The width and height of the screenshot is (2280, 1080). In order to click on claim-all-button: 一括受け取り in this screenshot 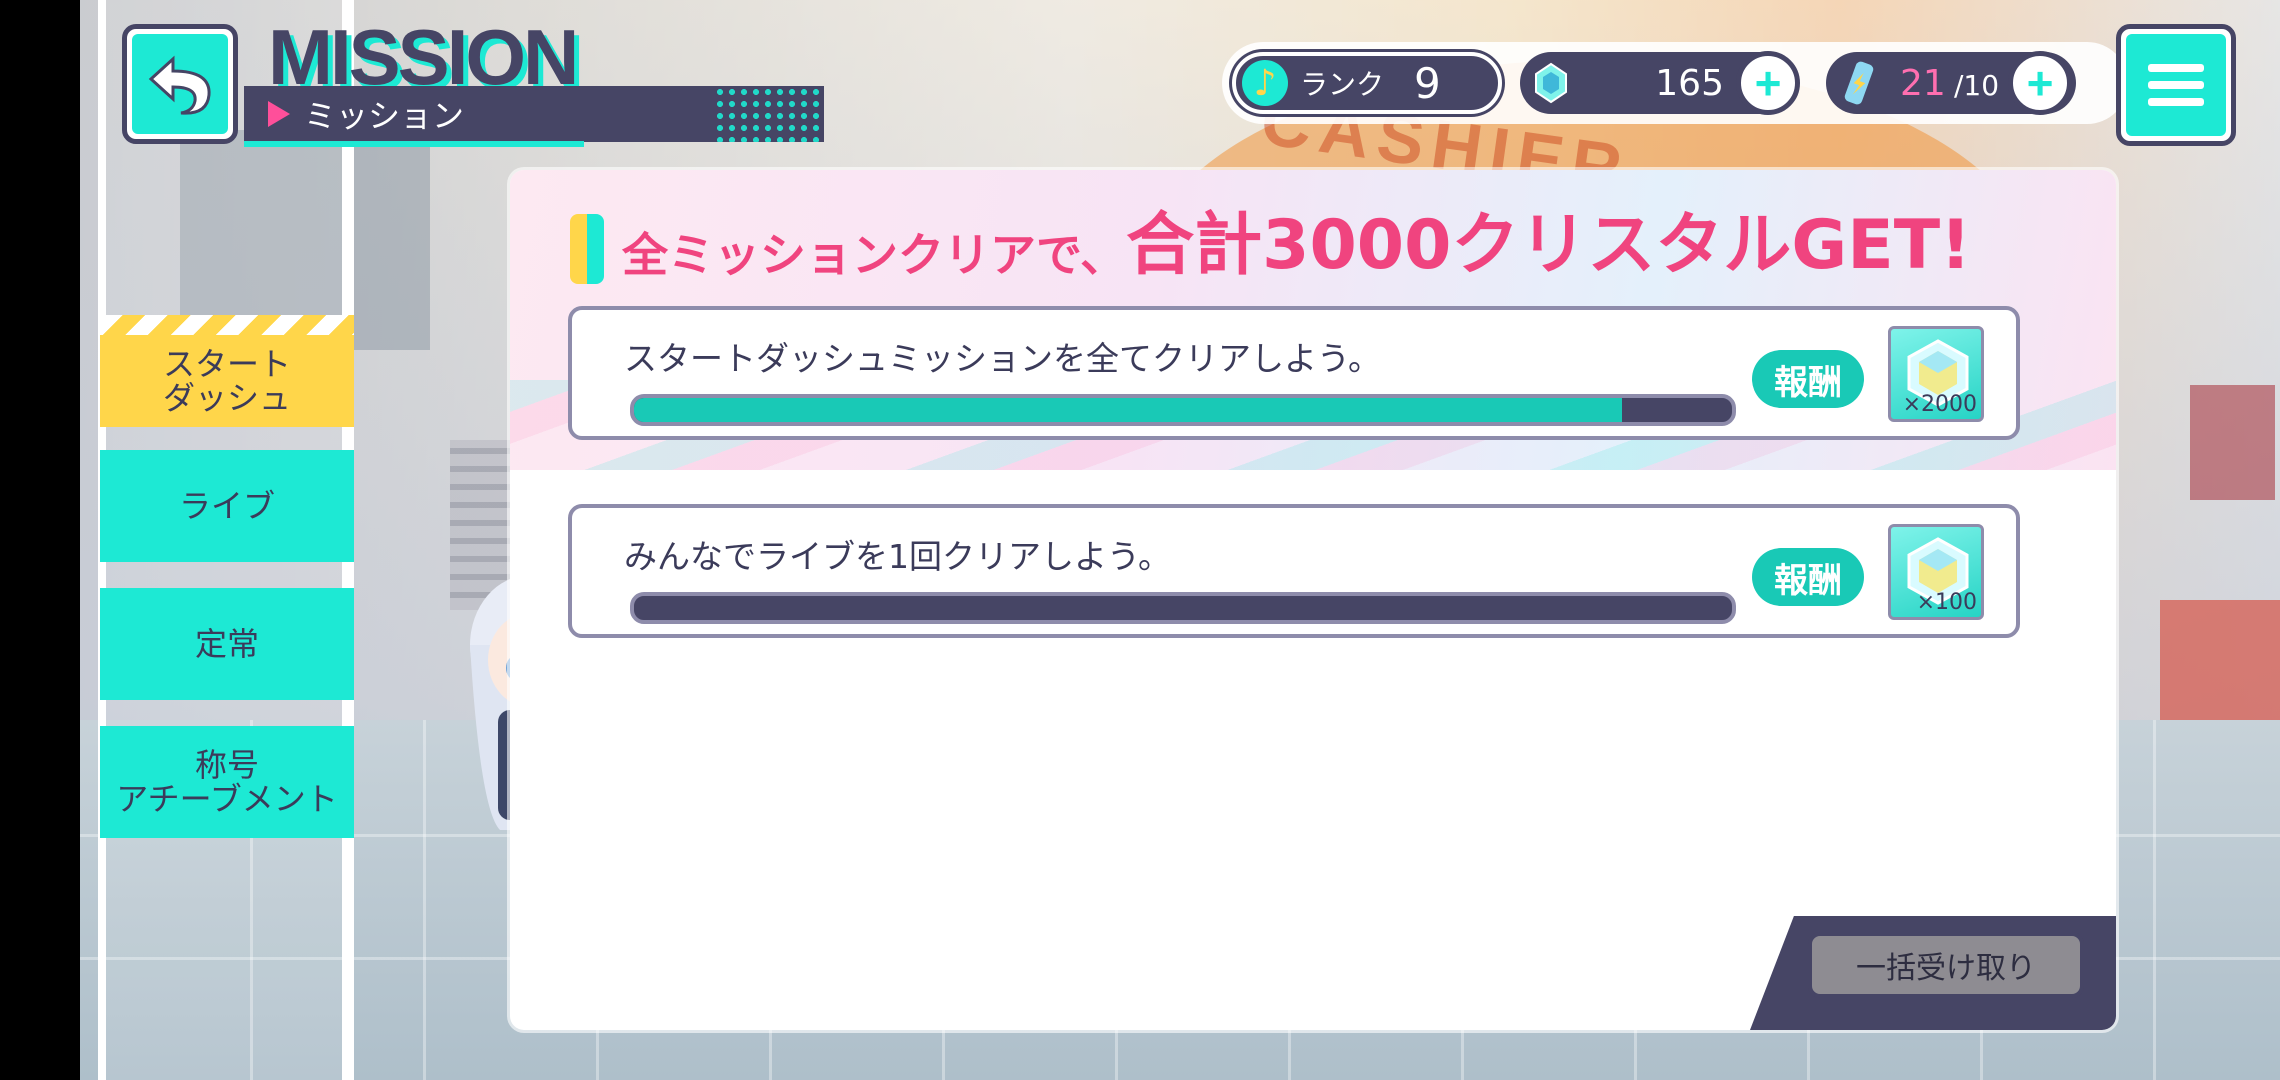, I will do `click(1946, 965)`.